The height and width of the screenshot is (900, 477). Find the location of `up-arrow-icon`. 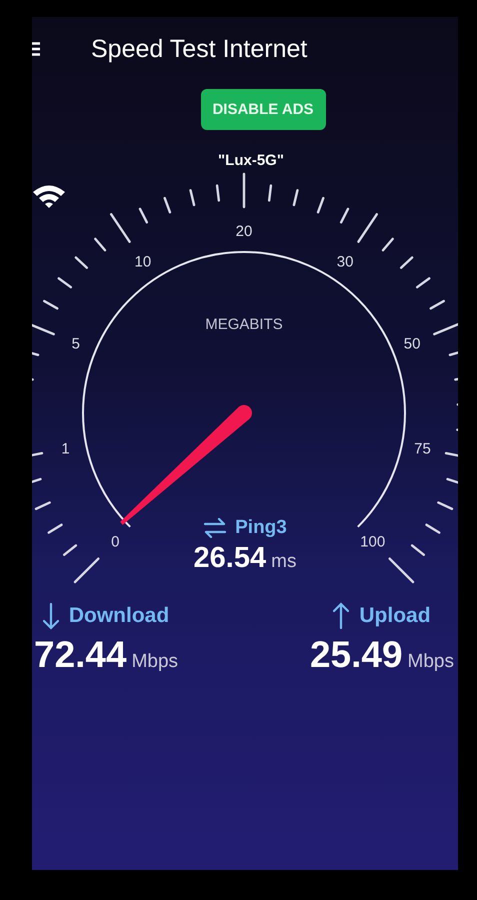

up-arrow-icon is located at coordinates (341, 616).